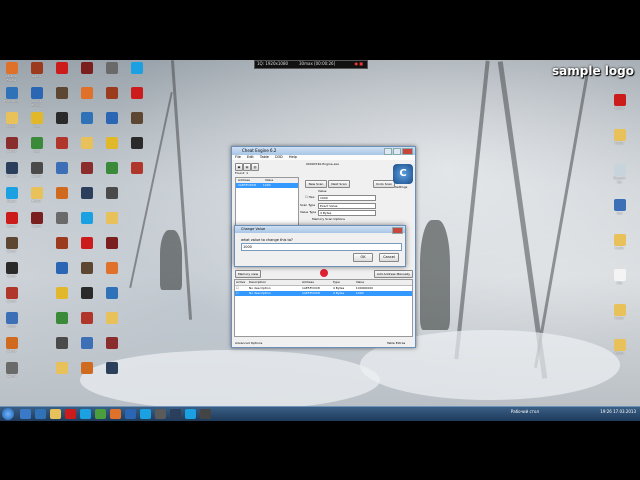  I want to click on start-button-icon, so click(8, 414).